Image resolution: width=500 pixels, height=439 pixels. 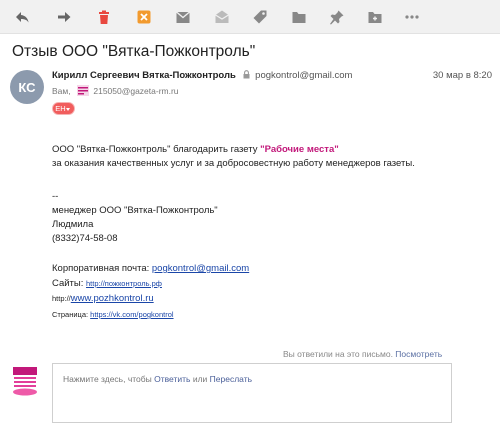 What do you see at coordinates (200, 379) in the screenshot?
I see `reply-or-text: или` at bounding box center [200, 379].